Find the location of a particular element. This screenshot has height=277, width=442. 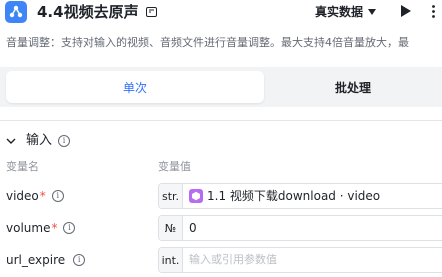

tab-batch: 批处理 is located at coordinates (353, 87).